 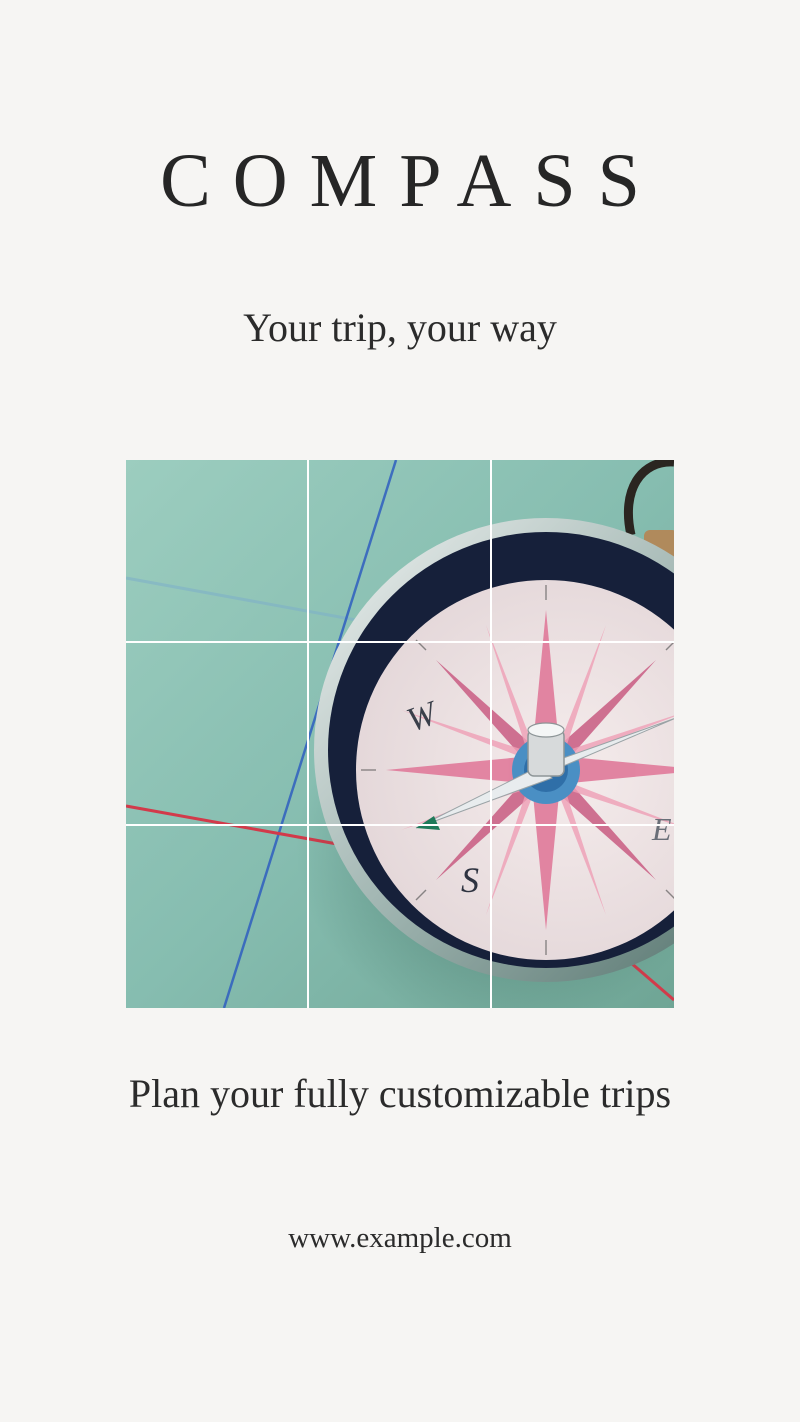 What do you see at coordinates (400, 1238) in the screenshot?
I see `website-link: www.example.com` at bounding box center [400, 1238].